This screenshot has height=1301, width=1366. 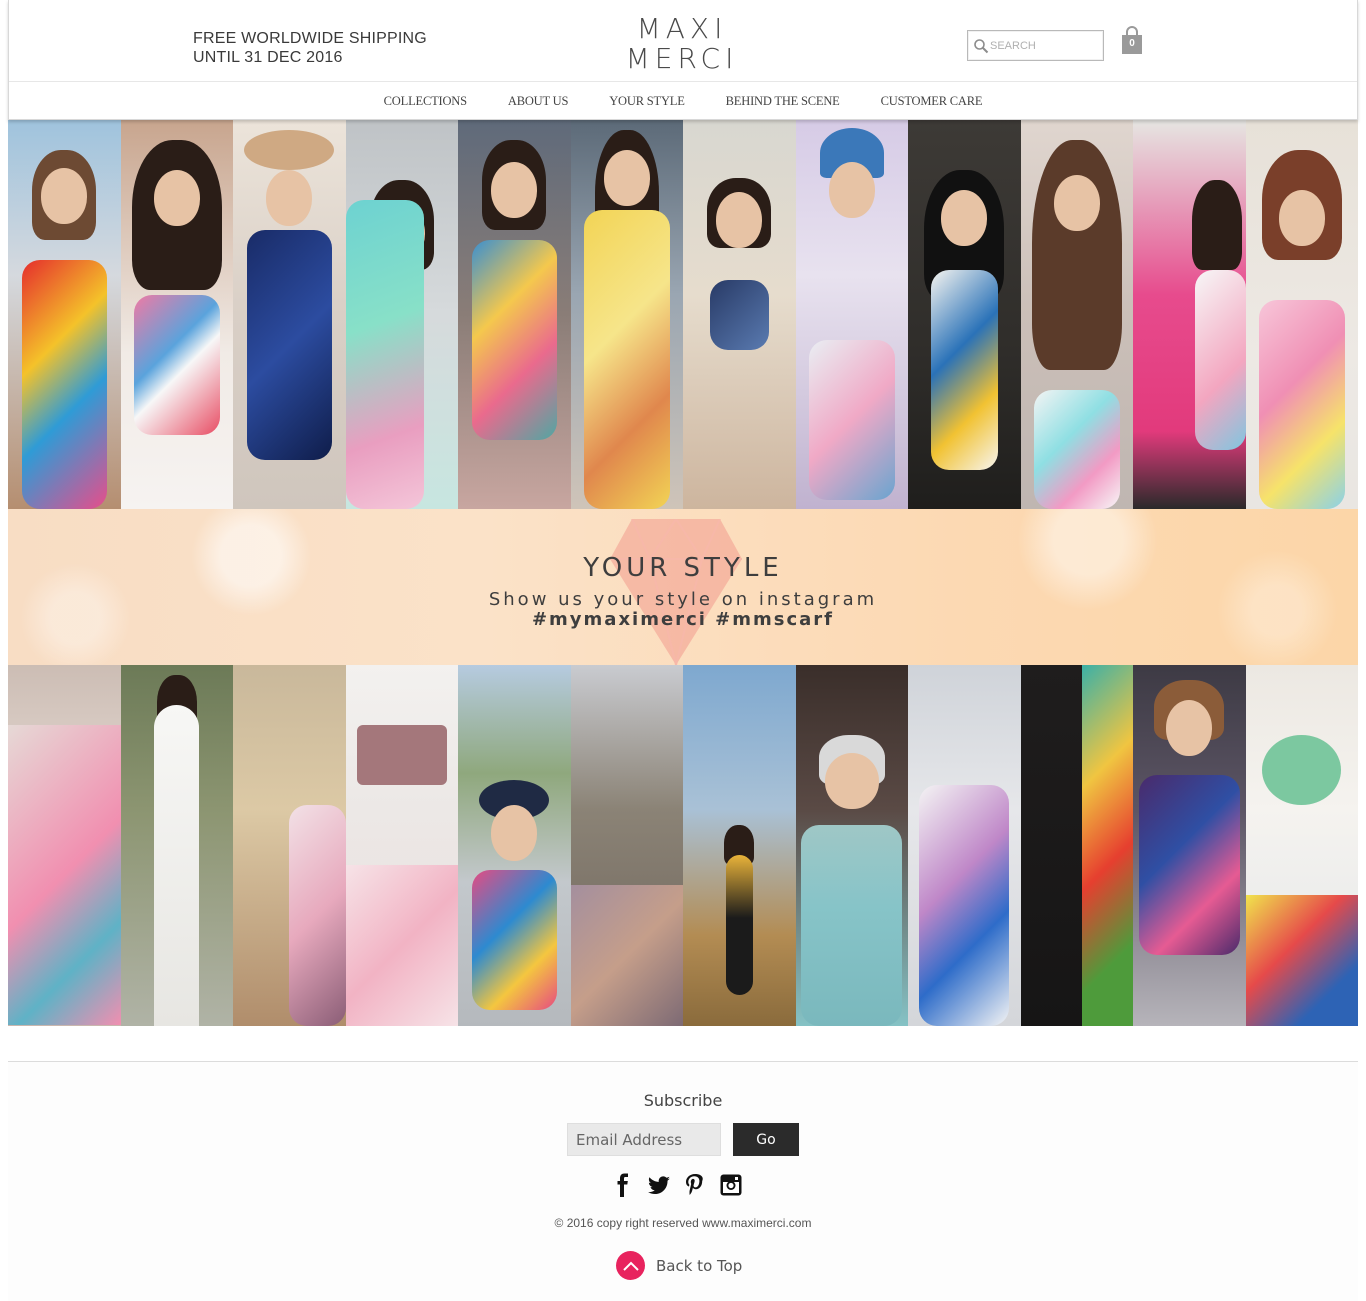 I want to click on cart-count: 0, so click(x=1132, y=43).